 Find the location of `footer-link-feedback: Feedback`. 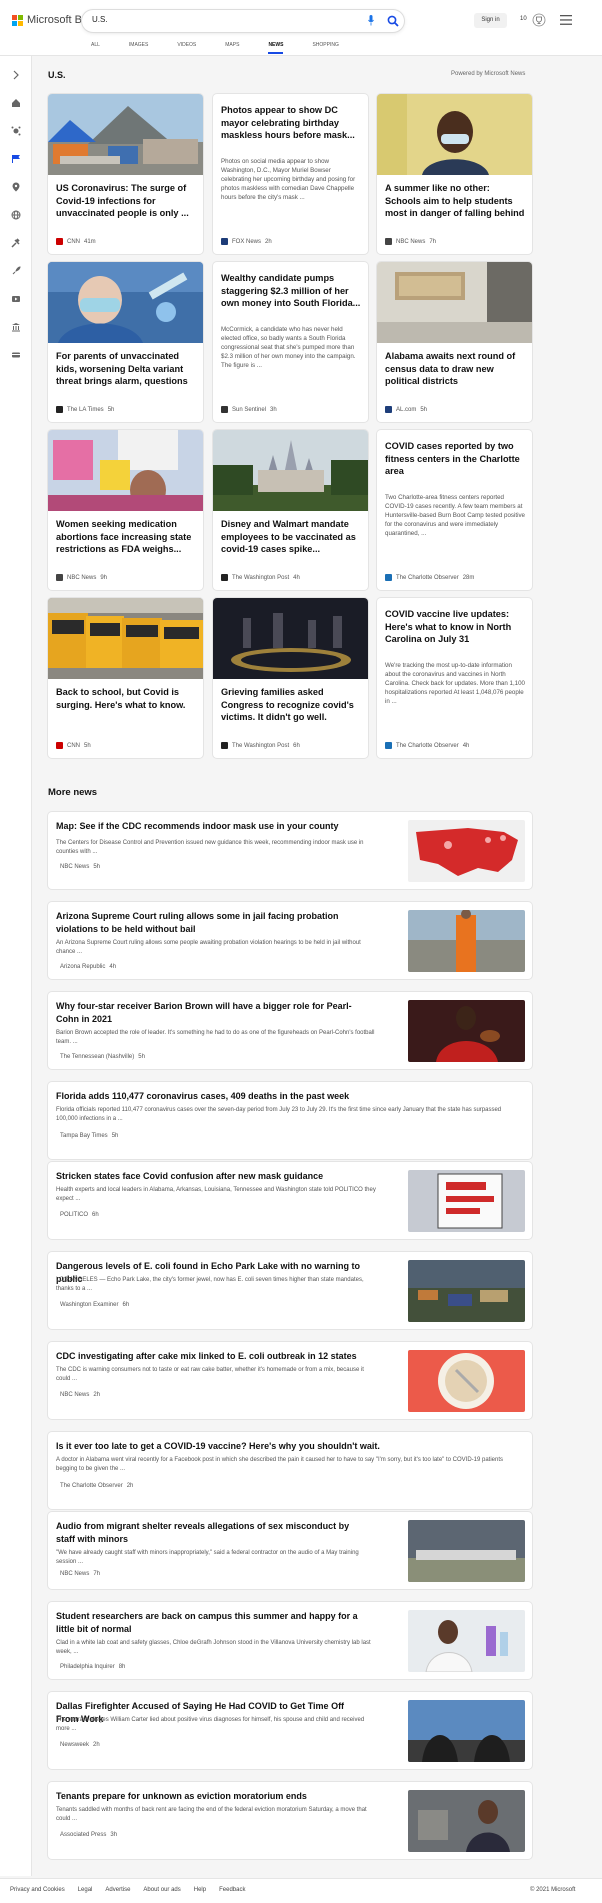

footer-link-feedback: Feedback is located at coordinates (232, 1890).